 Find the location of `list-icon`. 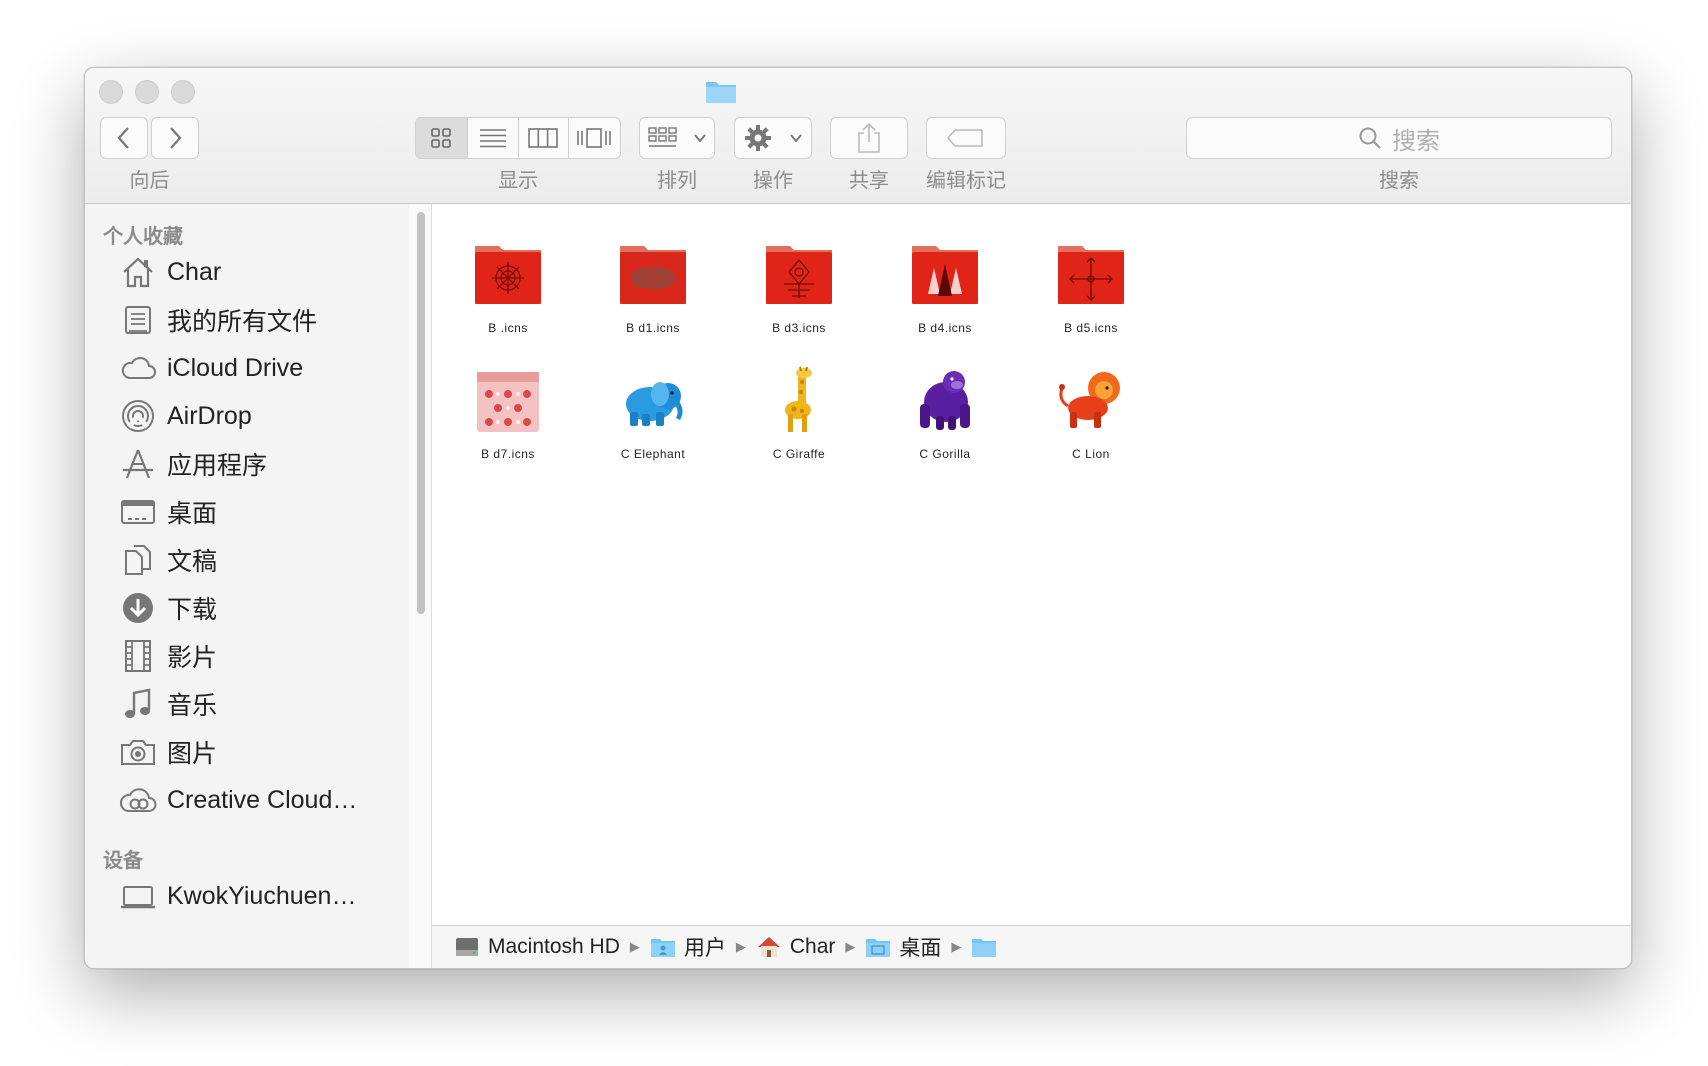

list-icon is located at coordinates (492, 138).